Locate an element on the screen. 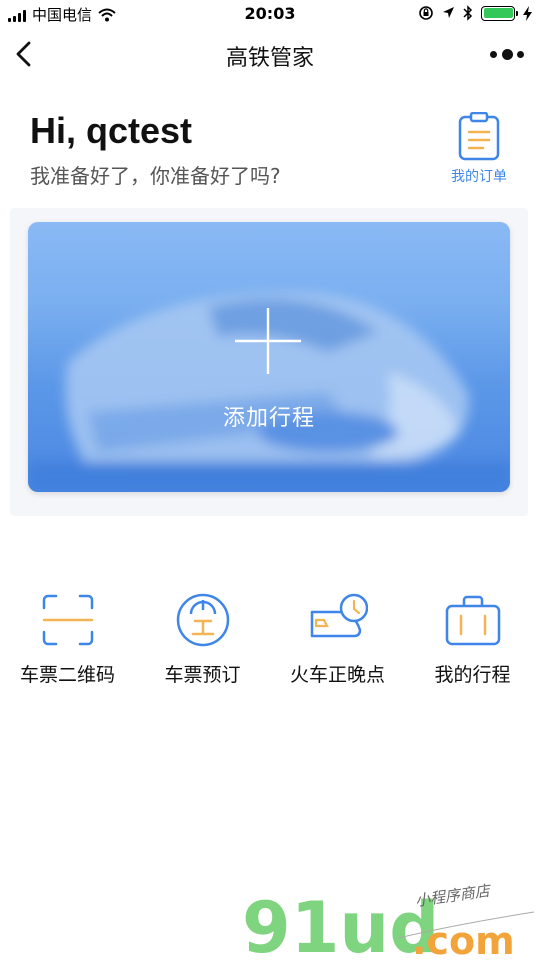 This screenshot has height=960, width=540. feature-label: 车票二维码 is located at coordinates (67, 675).